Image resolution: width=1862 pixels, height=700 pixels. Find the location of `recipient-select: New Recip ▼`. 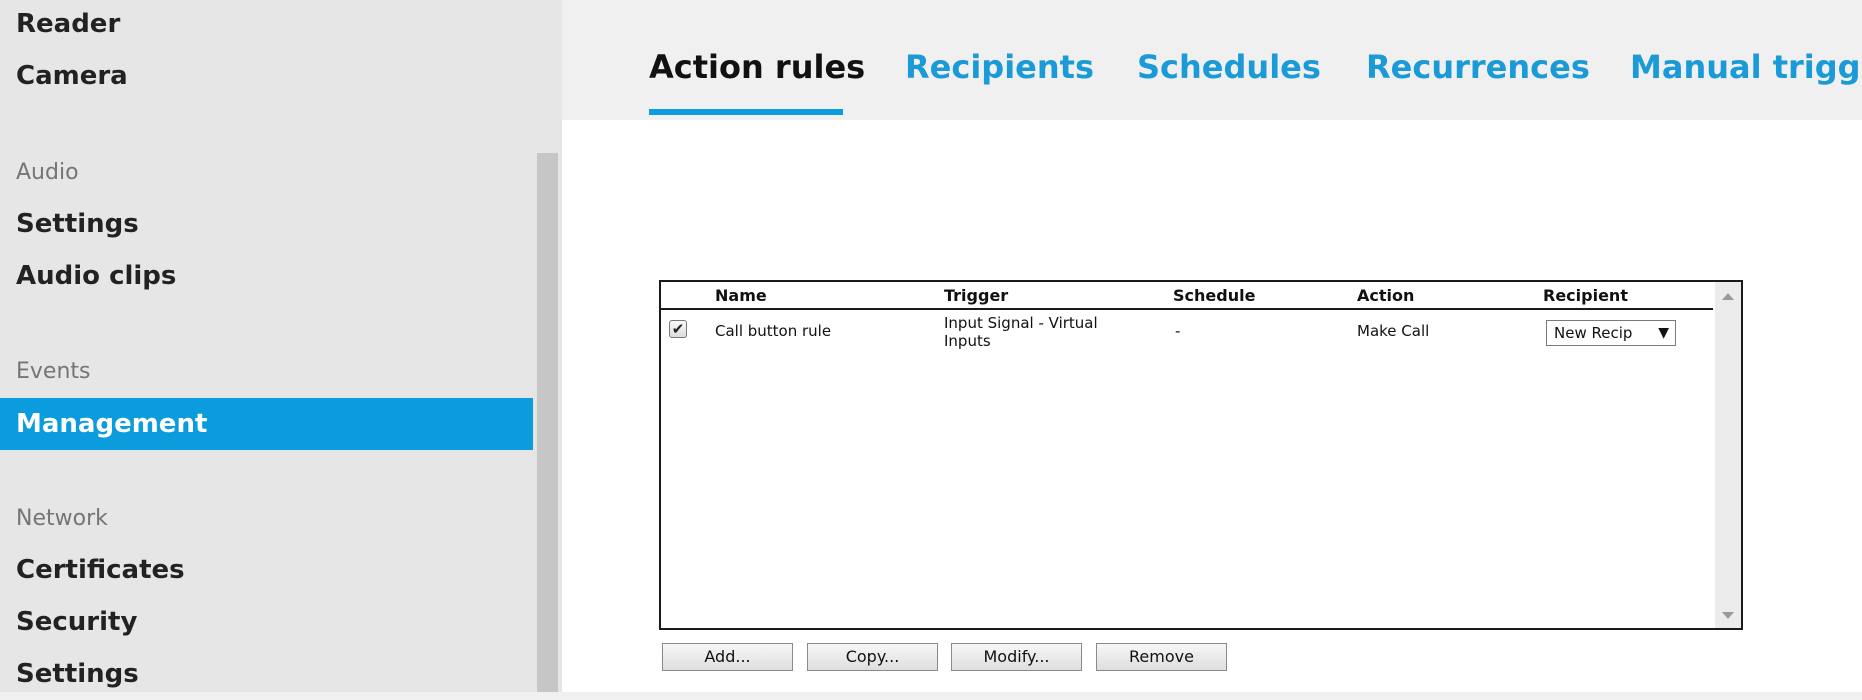

recipient-select: New Recip ▼ is located at coordinates (1611, 333).